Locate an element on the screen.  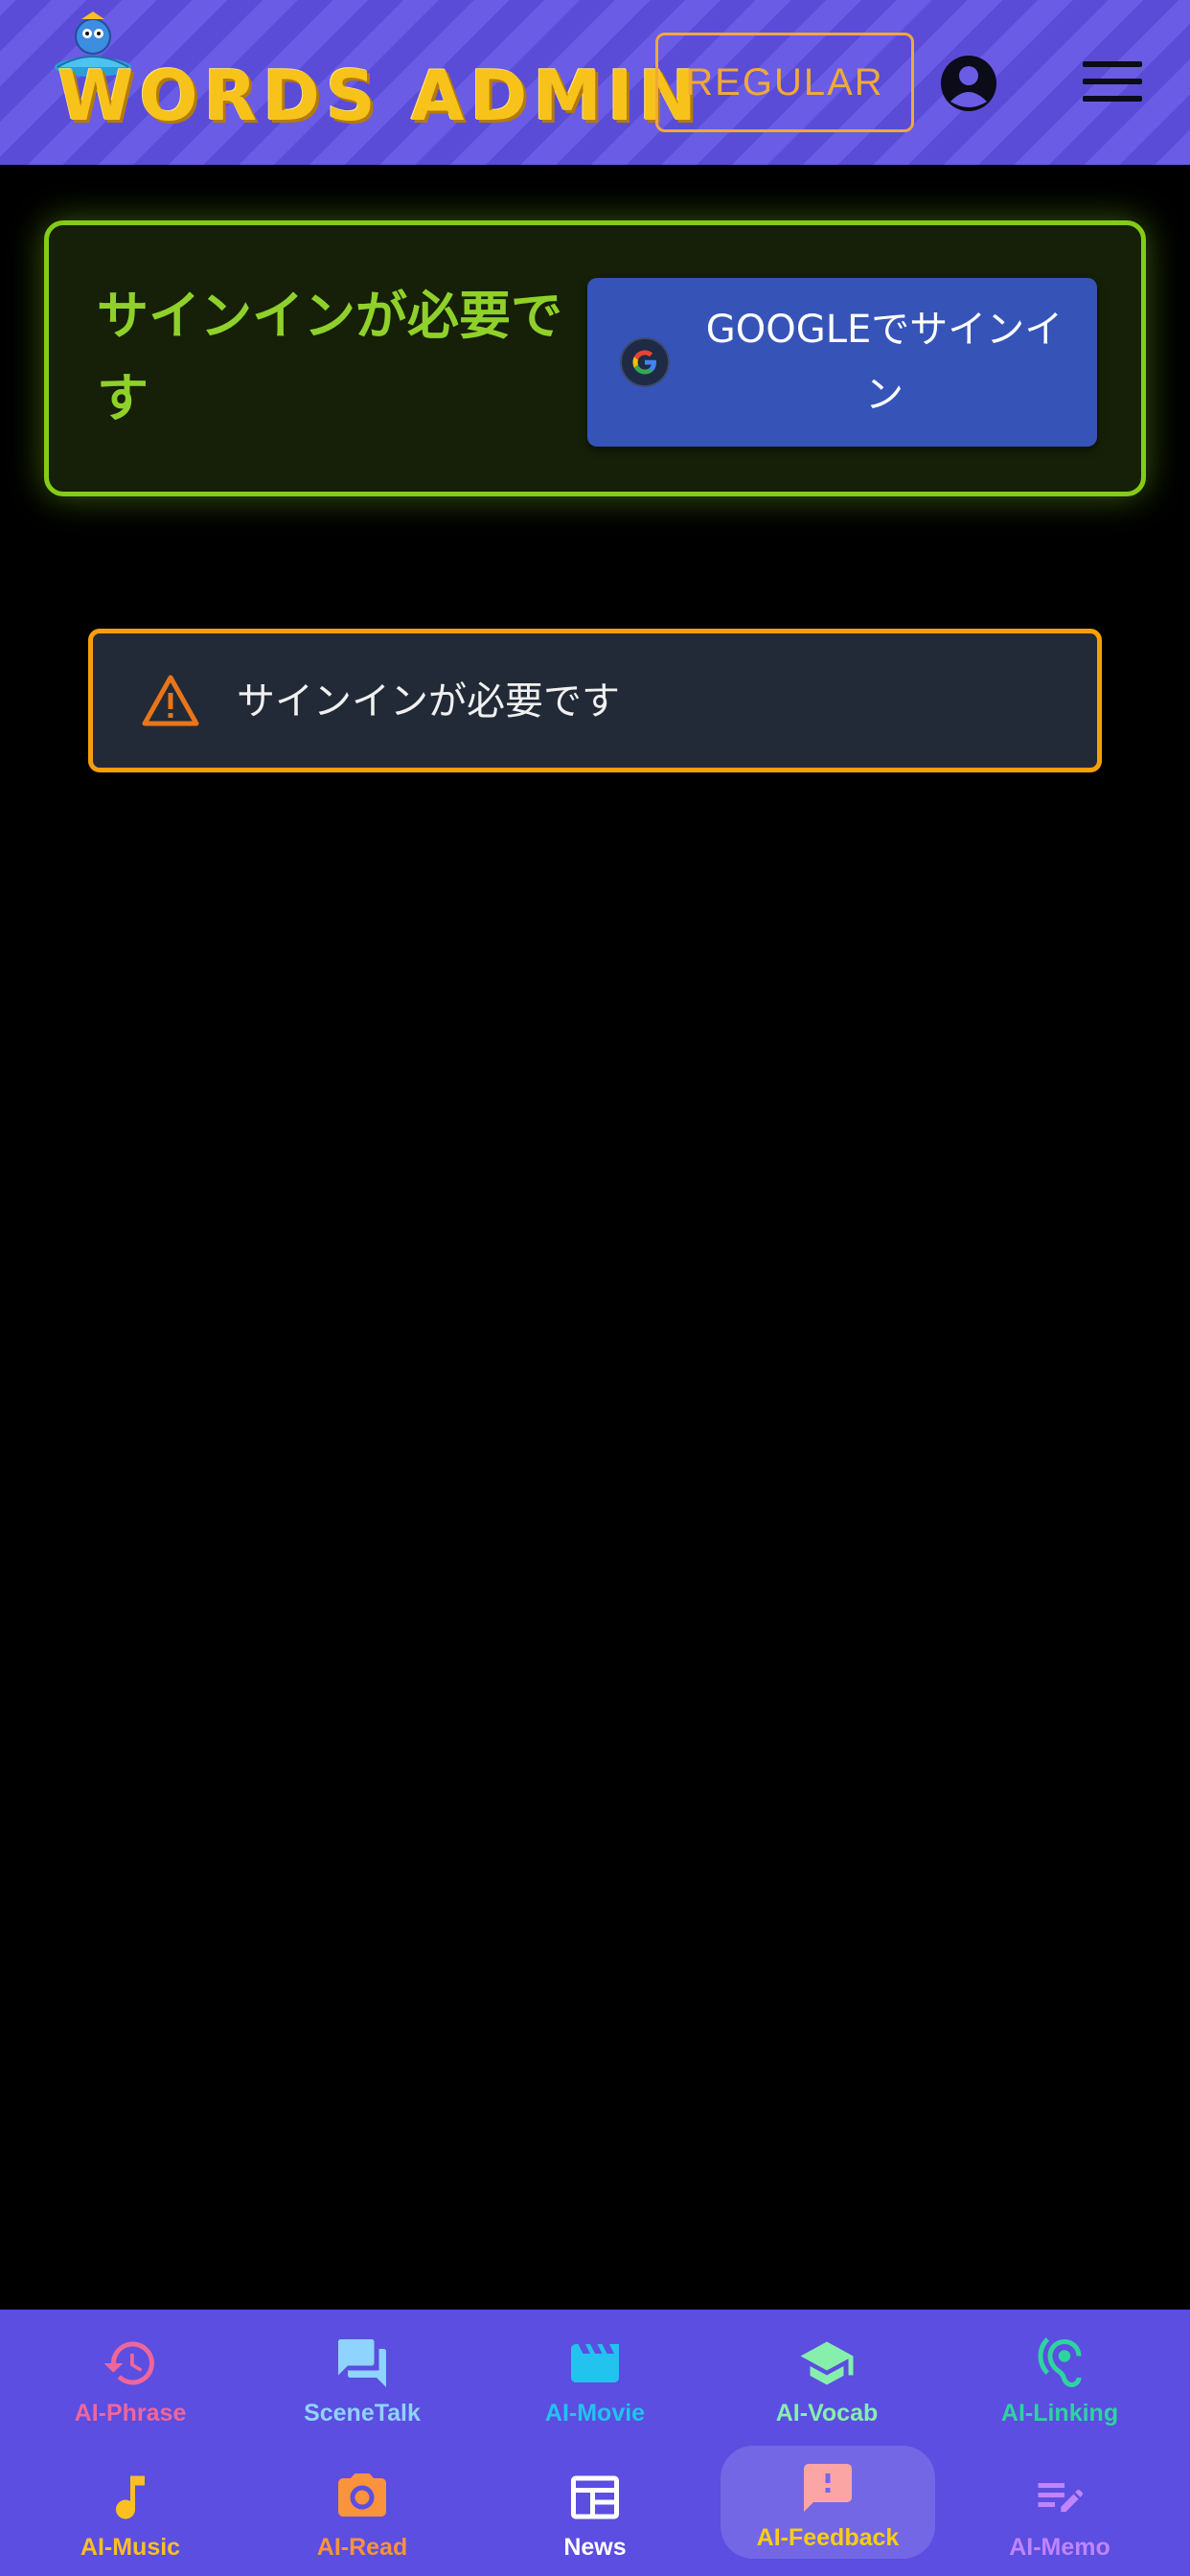
hamburger-menu-icon is located at coordinates (1112, 64).